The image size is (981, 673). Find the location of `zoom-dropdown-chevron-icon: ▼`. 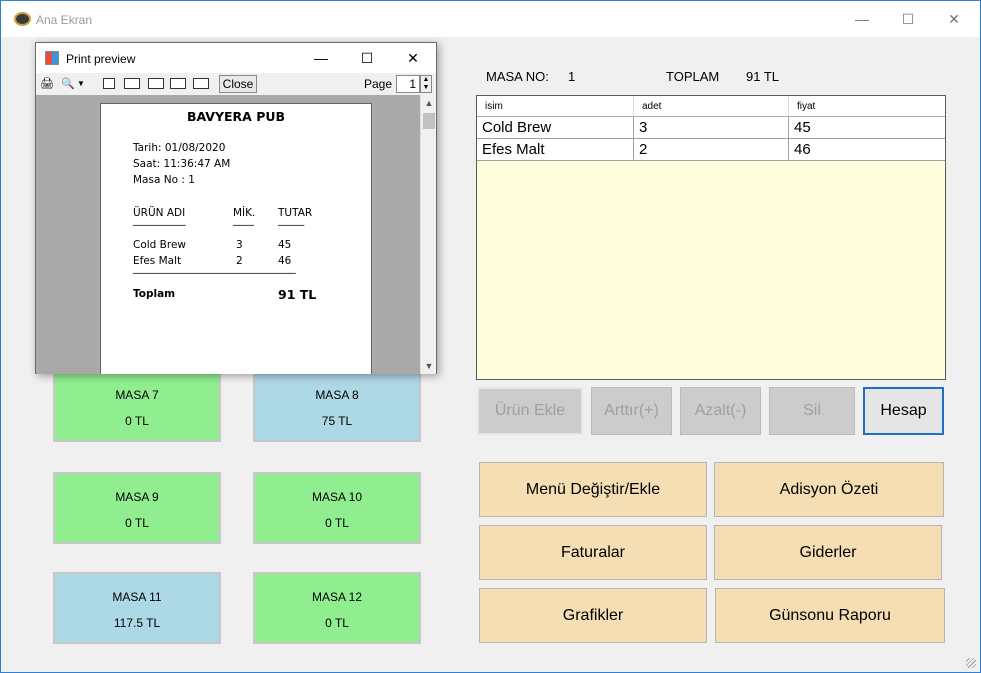

zoom-dropdown-chevron-icon: ▼ is located at coordinates (81, 83).